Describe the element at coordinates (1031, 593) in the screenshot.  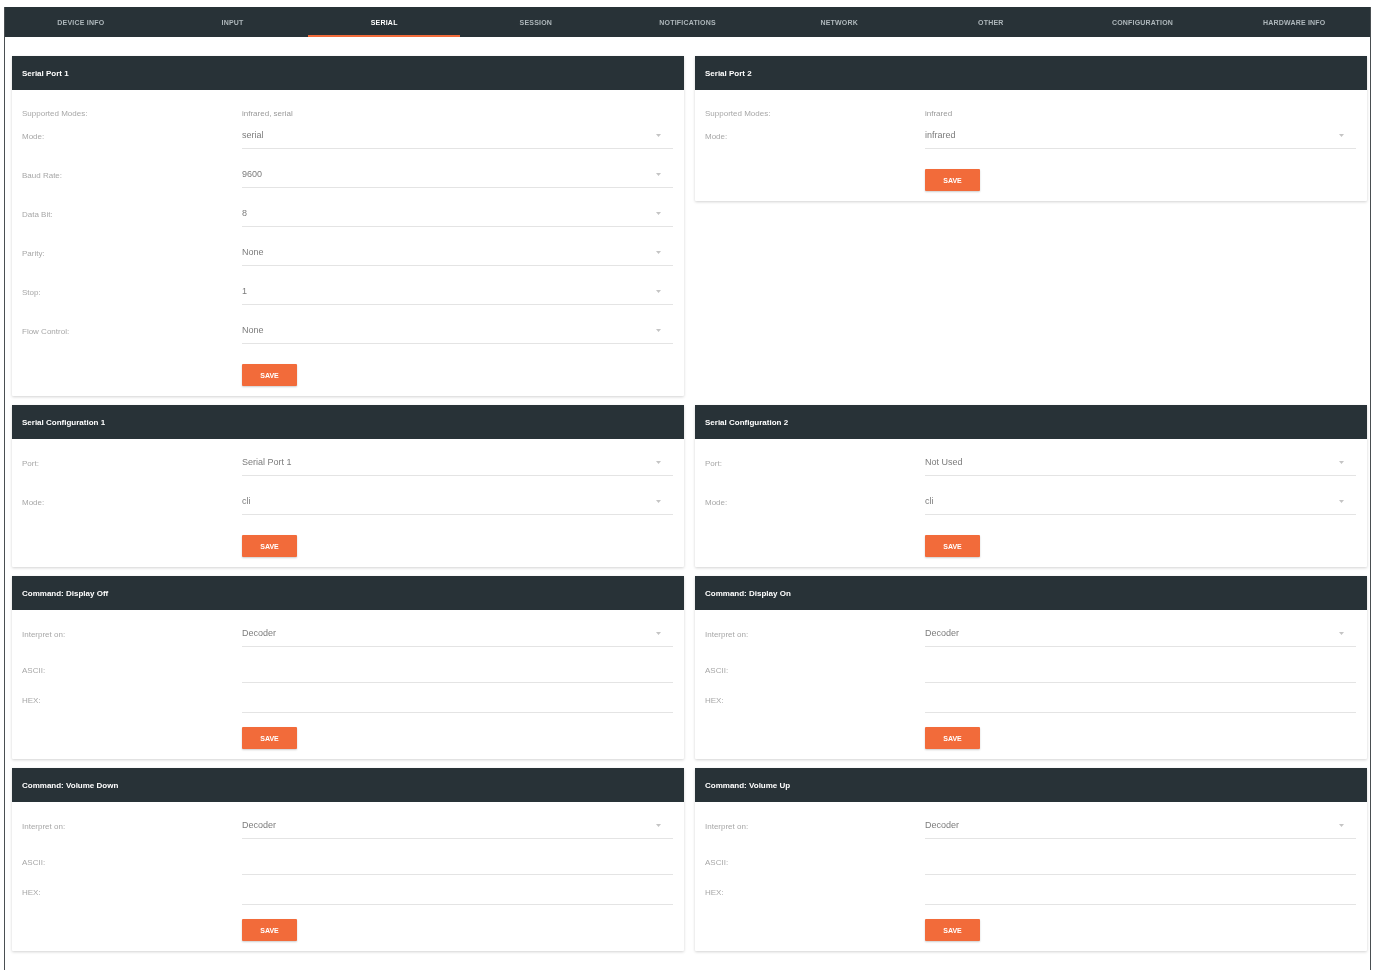
I see `card-header: Command: Display On` at that location.